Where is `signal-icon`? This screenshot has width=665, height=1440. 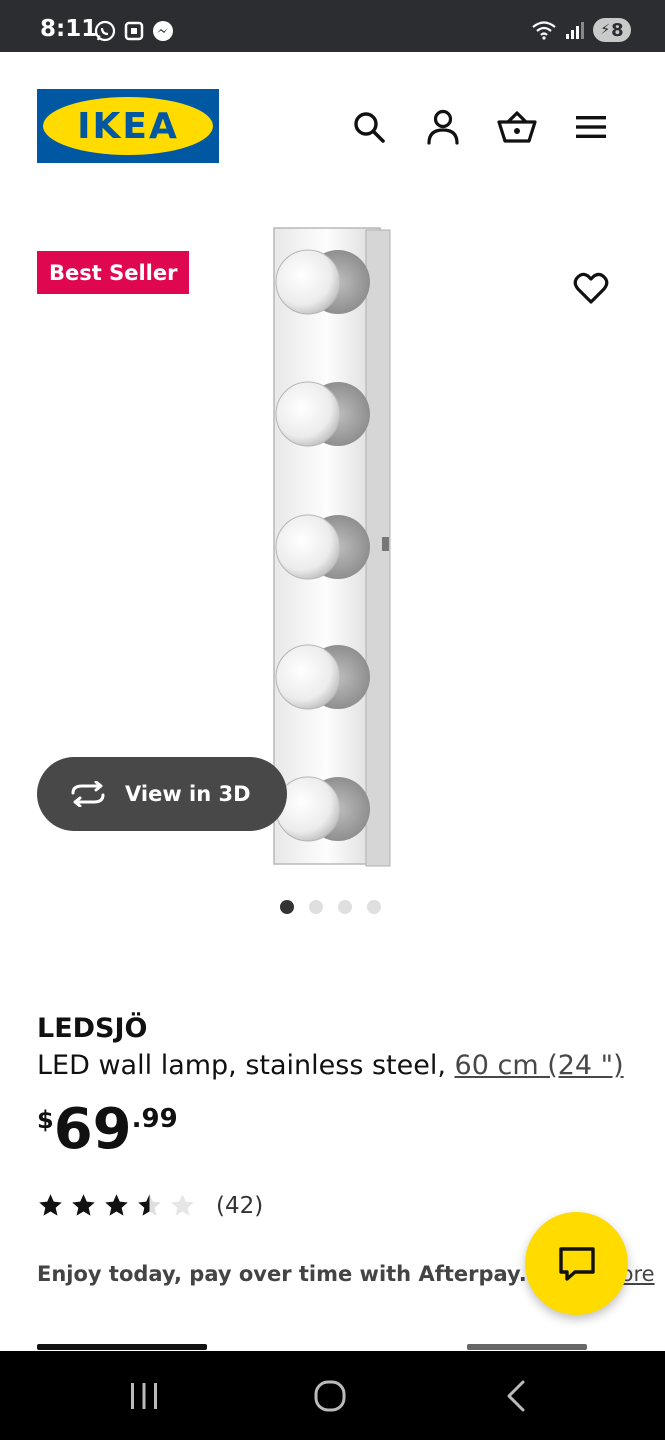 signal-icon is located at coordinates (575, 30).